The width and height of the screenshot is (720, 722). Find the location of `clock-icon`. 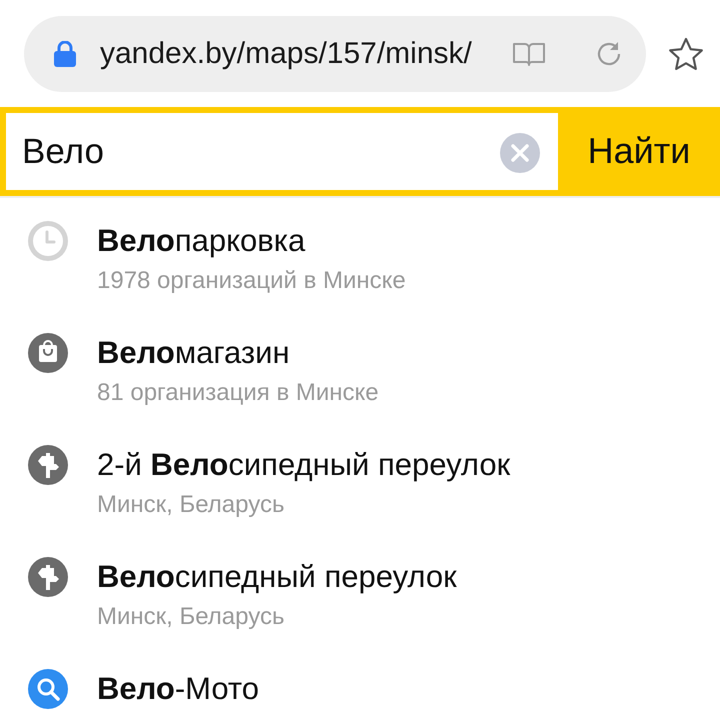

clock-icon is located at coordinates (48, 241).